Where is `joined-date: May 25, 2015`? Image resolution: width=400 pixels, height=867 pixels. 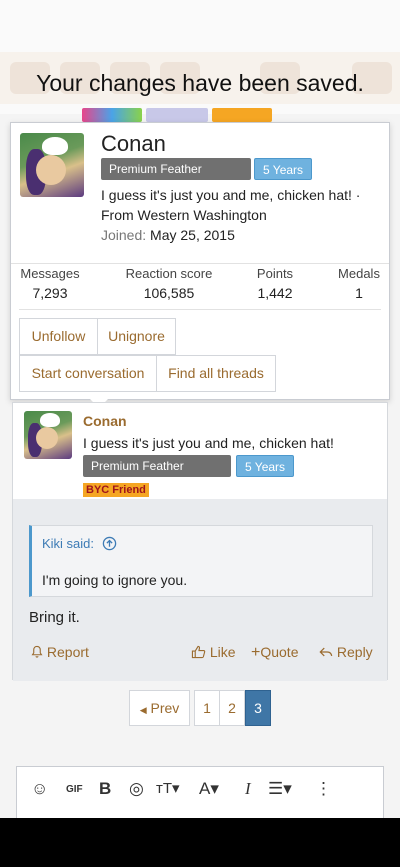
joined-date: May 25, 2015 is located at coordinates (192, 235).